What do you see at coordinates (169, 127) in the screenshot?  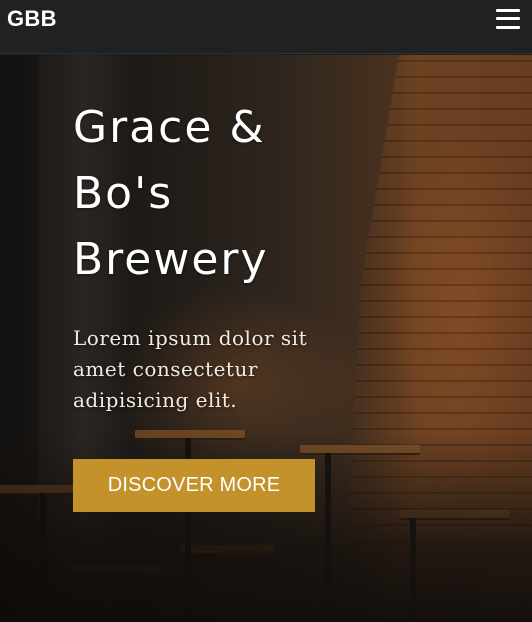 I see `hero-title-line: Grace &` at bounding box center [169, 127].